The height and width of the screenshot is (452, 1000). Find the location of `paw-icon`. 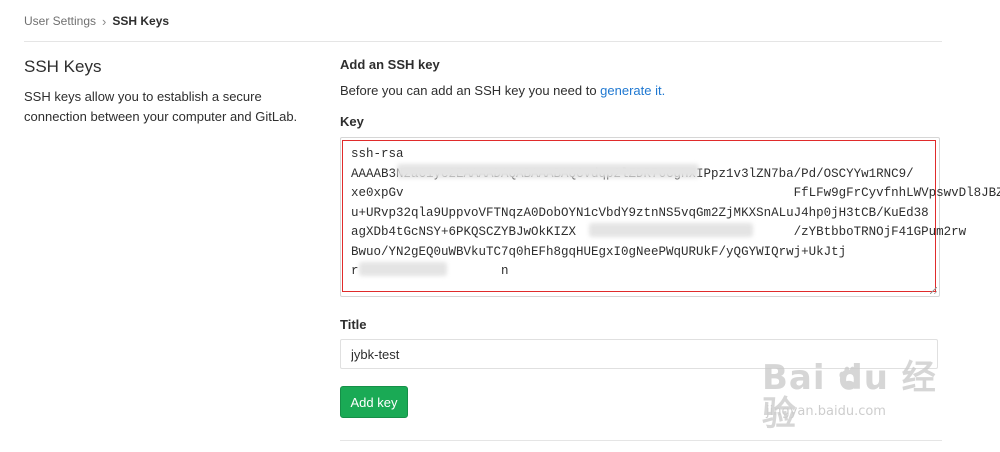

paw-icon is located at coordinates (849, 378).